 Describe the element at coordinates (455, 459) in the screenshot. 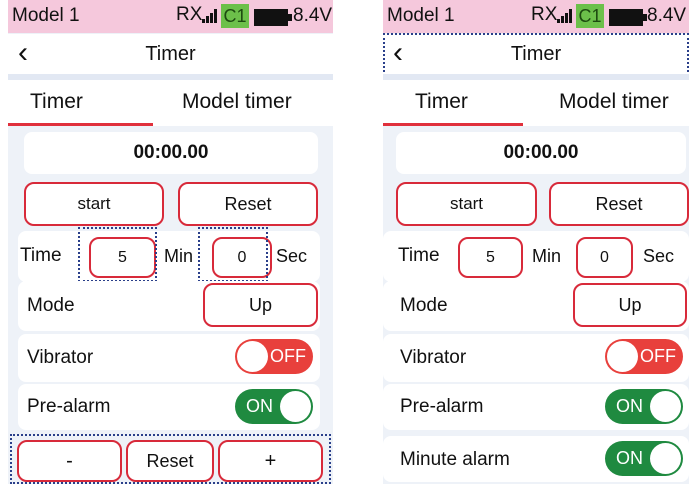

I see `minute-alarm-label: Minute alarm` at that location.